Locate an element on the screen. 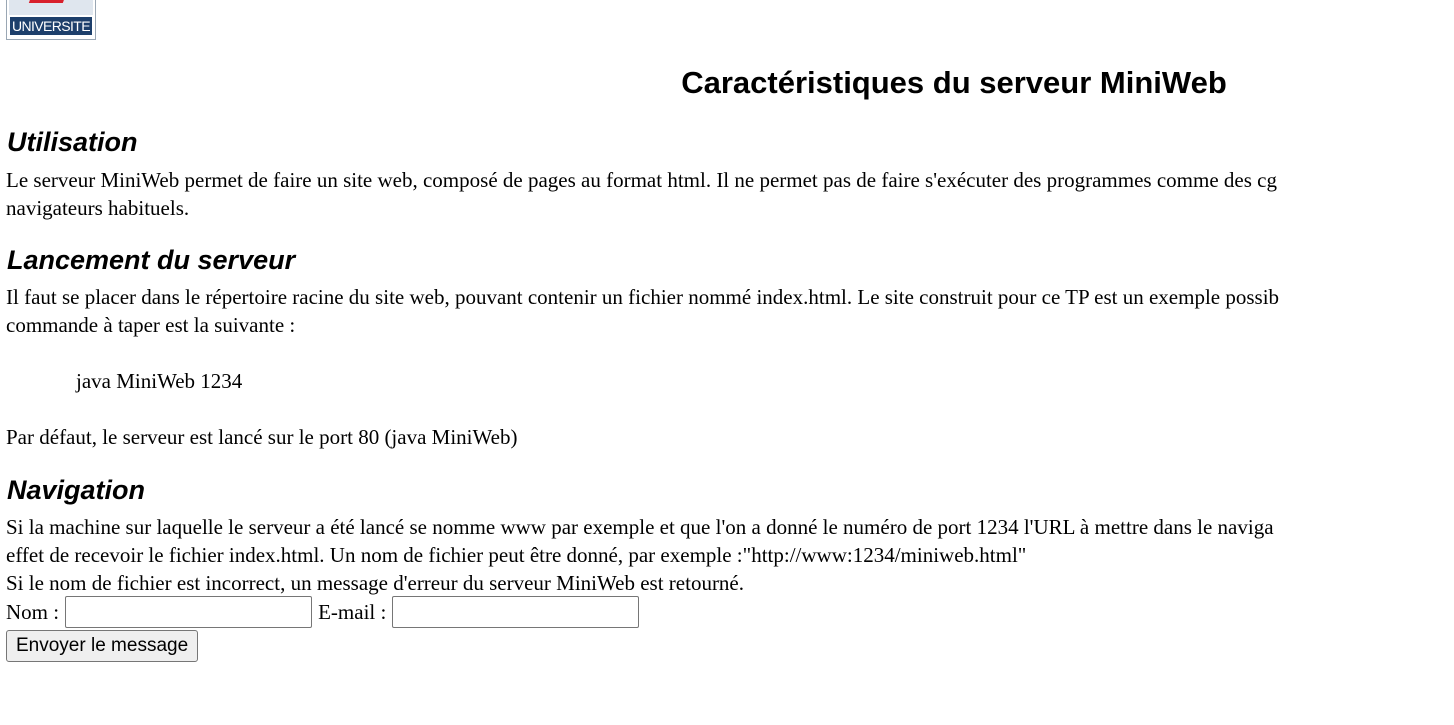  nom-input is located at coordinates (189, 612).